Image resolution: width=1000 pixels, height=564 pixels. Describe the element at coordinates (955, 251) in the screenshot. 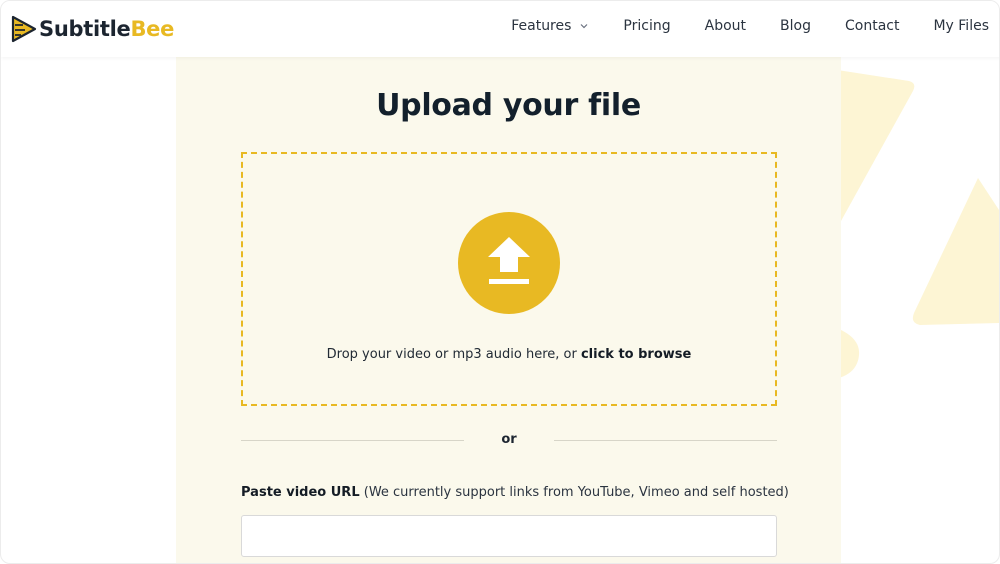

I see `background-triangle-right` at that location.